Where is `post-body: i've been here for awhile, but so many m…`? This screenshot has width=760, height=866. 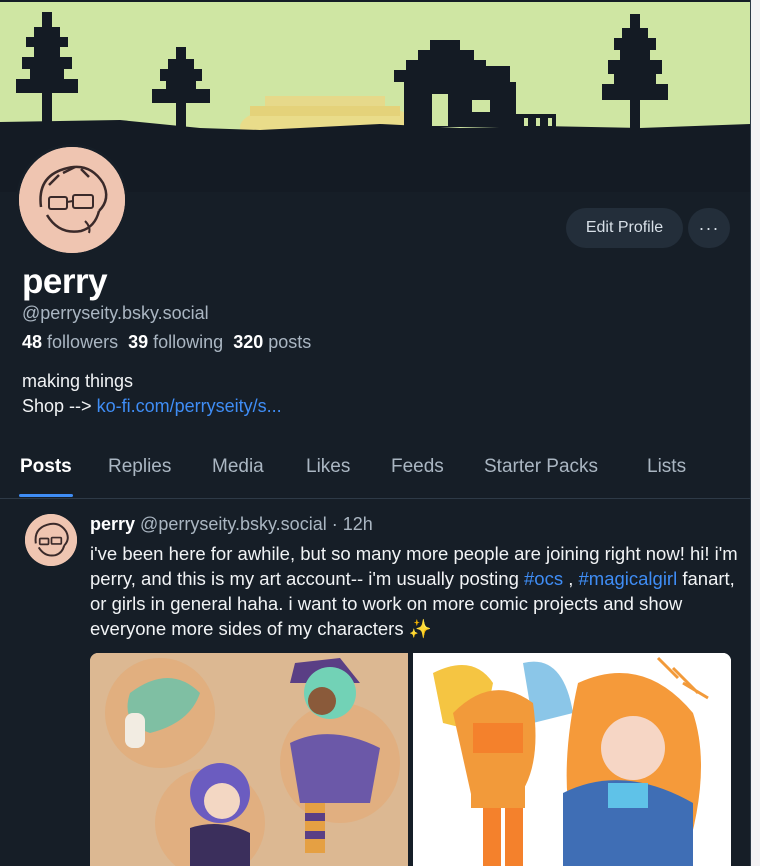
post-body: i've been here for awhile, but so many m… is located at coordinates (415, 591).